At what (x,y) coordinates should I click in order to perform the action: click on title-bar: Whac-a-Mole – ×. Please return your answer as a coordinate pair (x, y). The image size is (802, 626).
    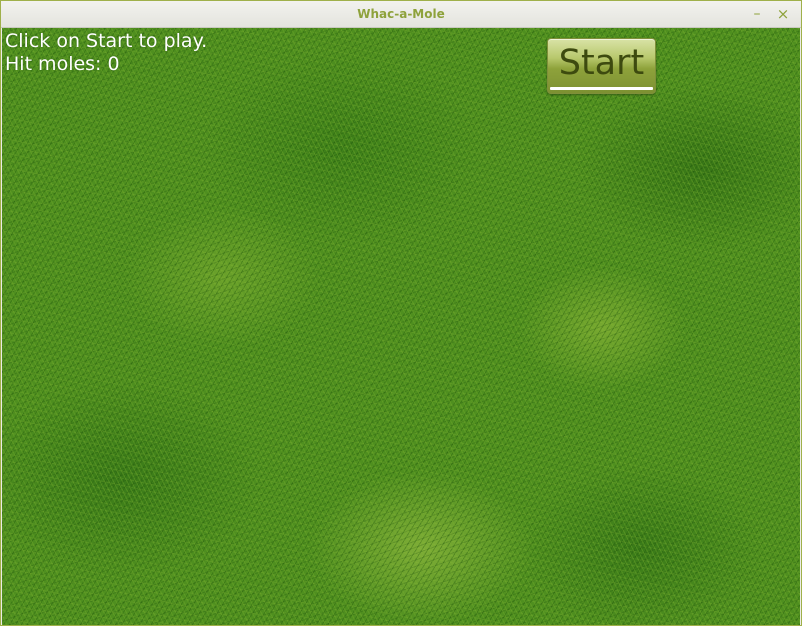
    Looking at the image, I should click on (401, 14).